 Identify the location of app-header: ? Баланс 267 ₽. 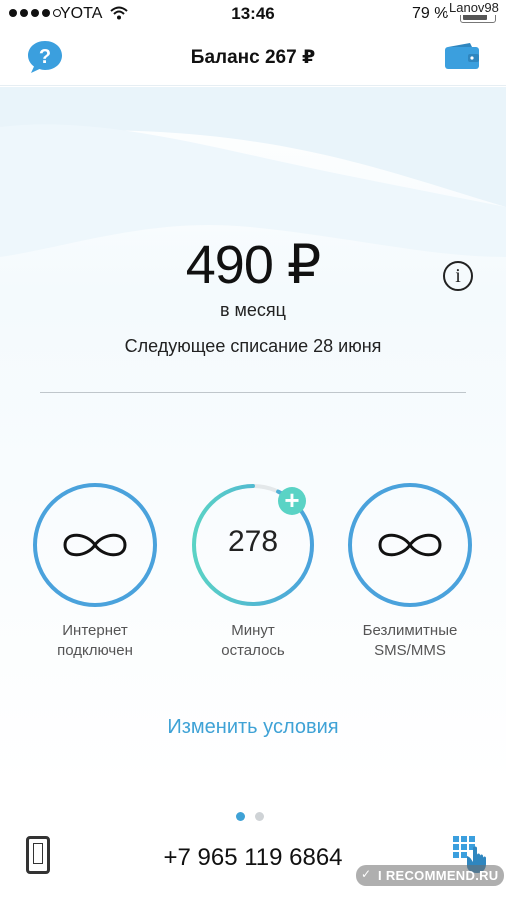
(253, 57).